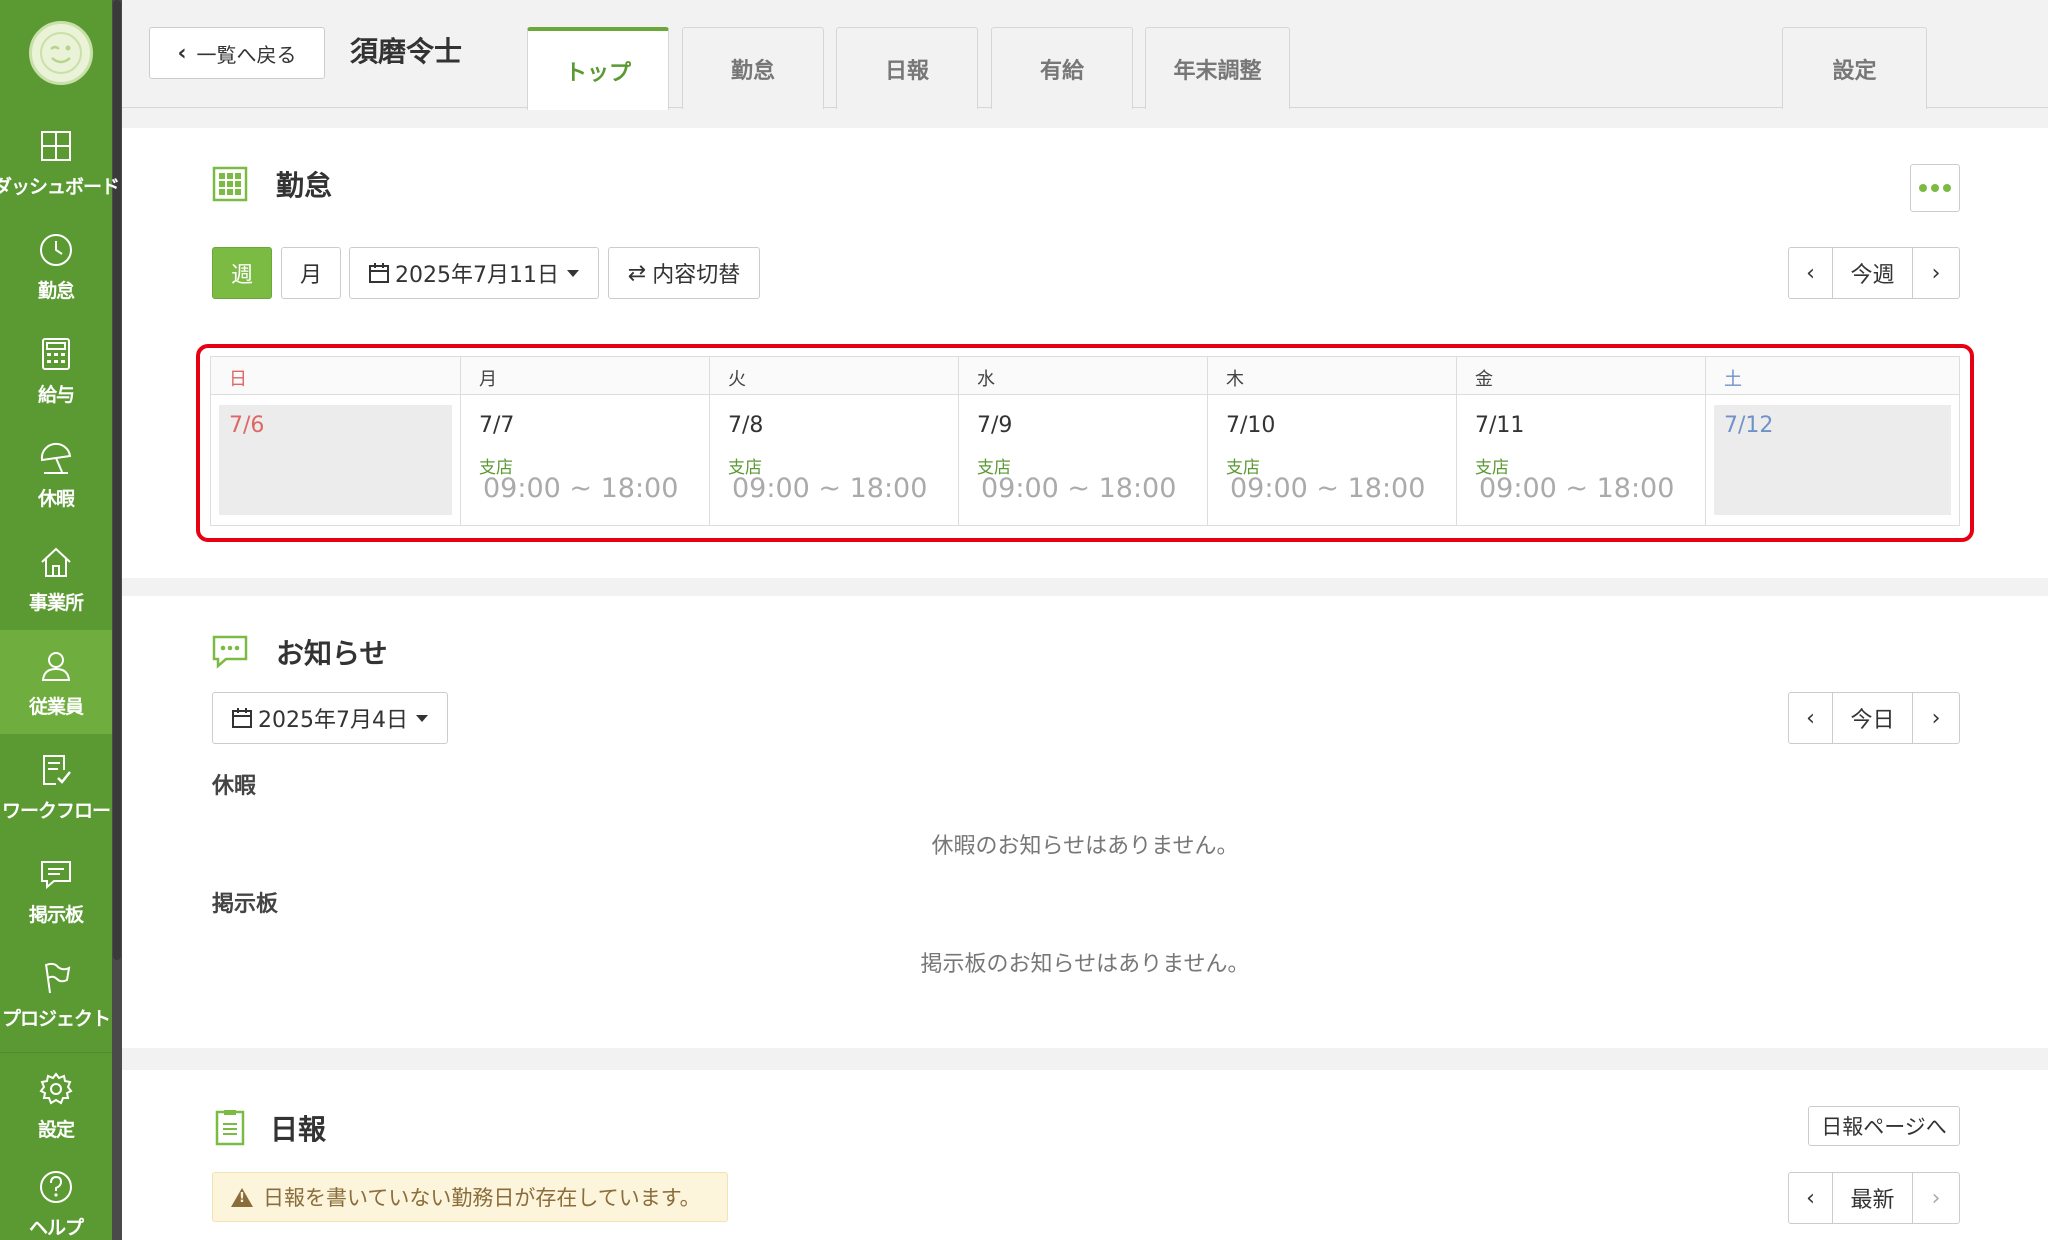 Image resolution: width=2048 pixels, height=1240 pixels. Describe the element at coordinates (1332, 441) in the screenshot. I see `calendar-day: 木 7/10 支店 09:00 ~ 18:00` at that location.